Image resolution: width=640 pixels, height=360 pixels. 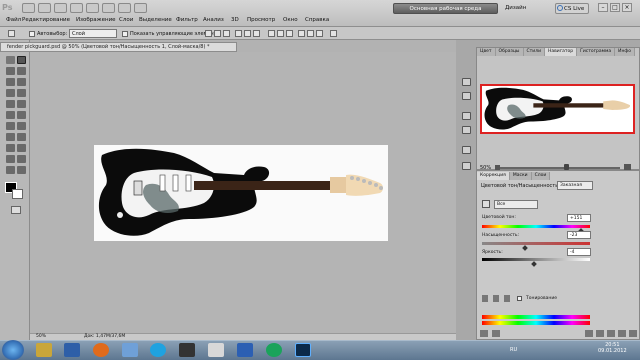 I want to click on hand-icon, so click(x=92, y=8).